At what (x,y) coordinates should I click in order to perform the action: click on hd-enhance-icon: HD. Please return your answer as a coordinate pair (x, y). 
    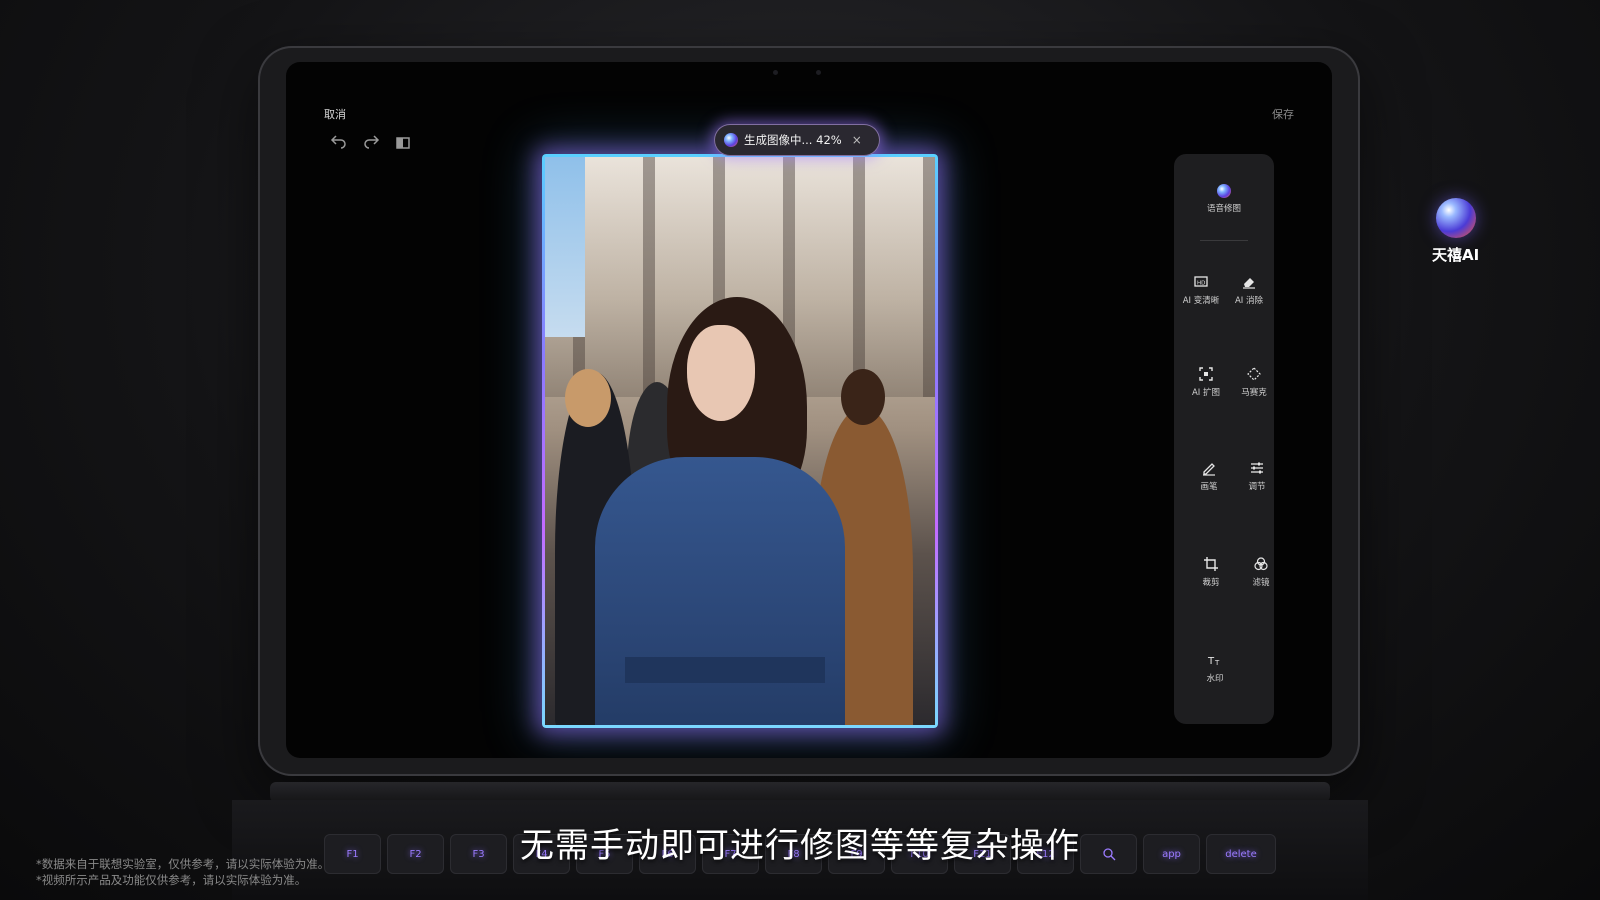
    Looking at the image, I should click on (1201, 281).